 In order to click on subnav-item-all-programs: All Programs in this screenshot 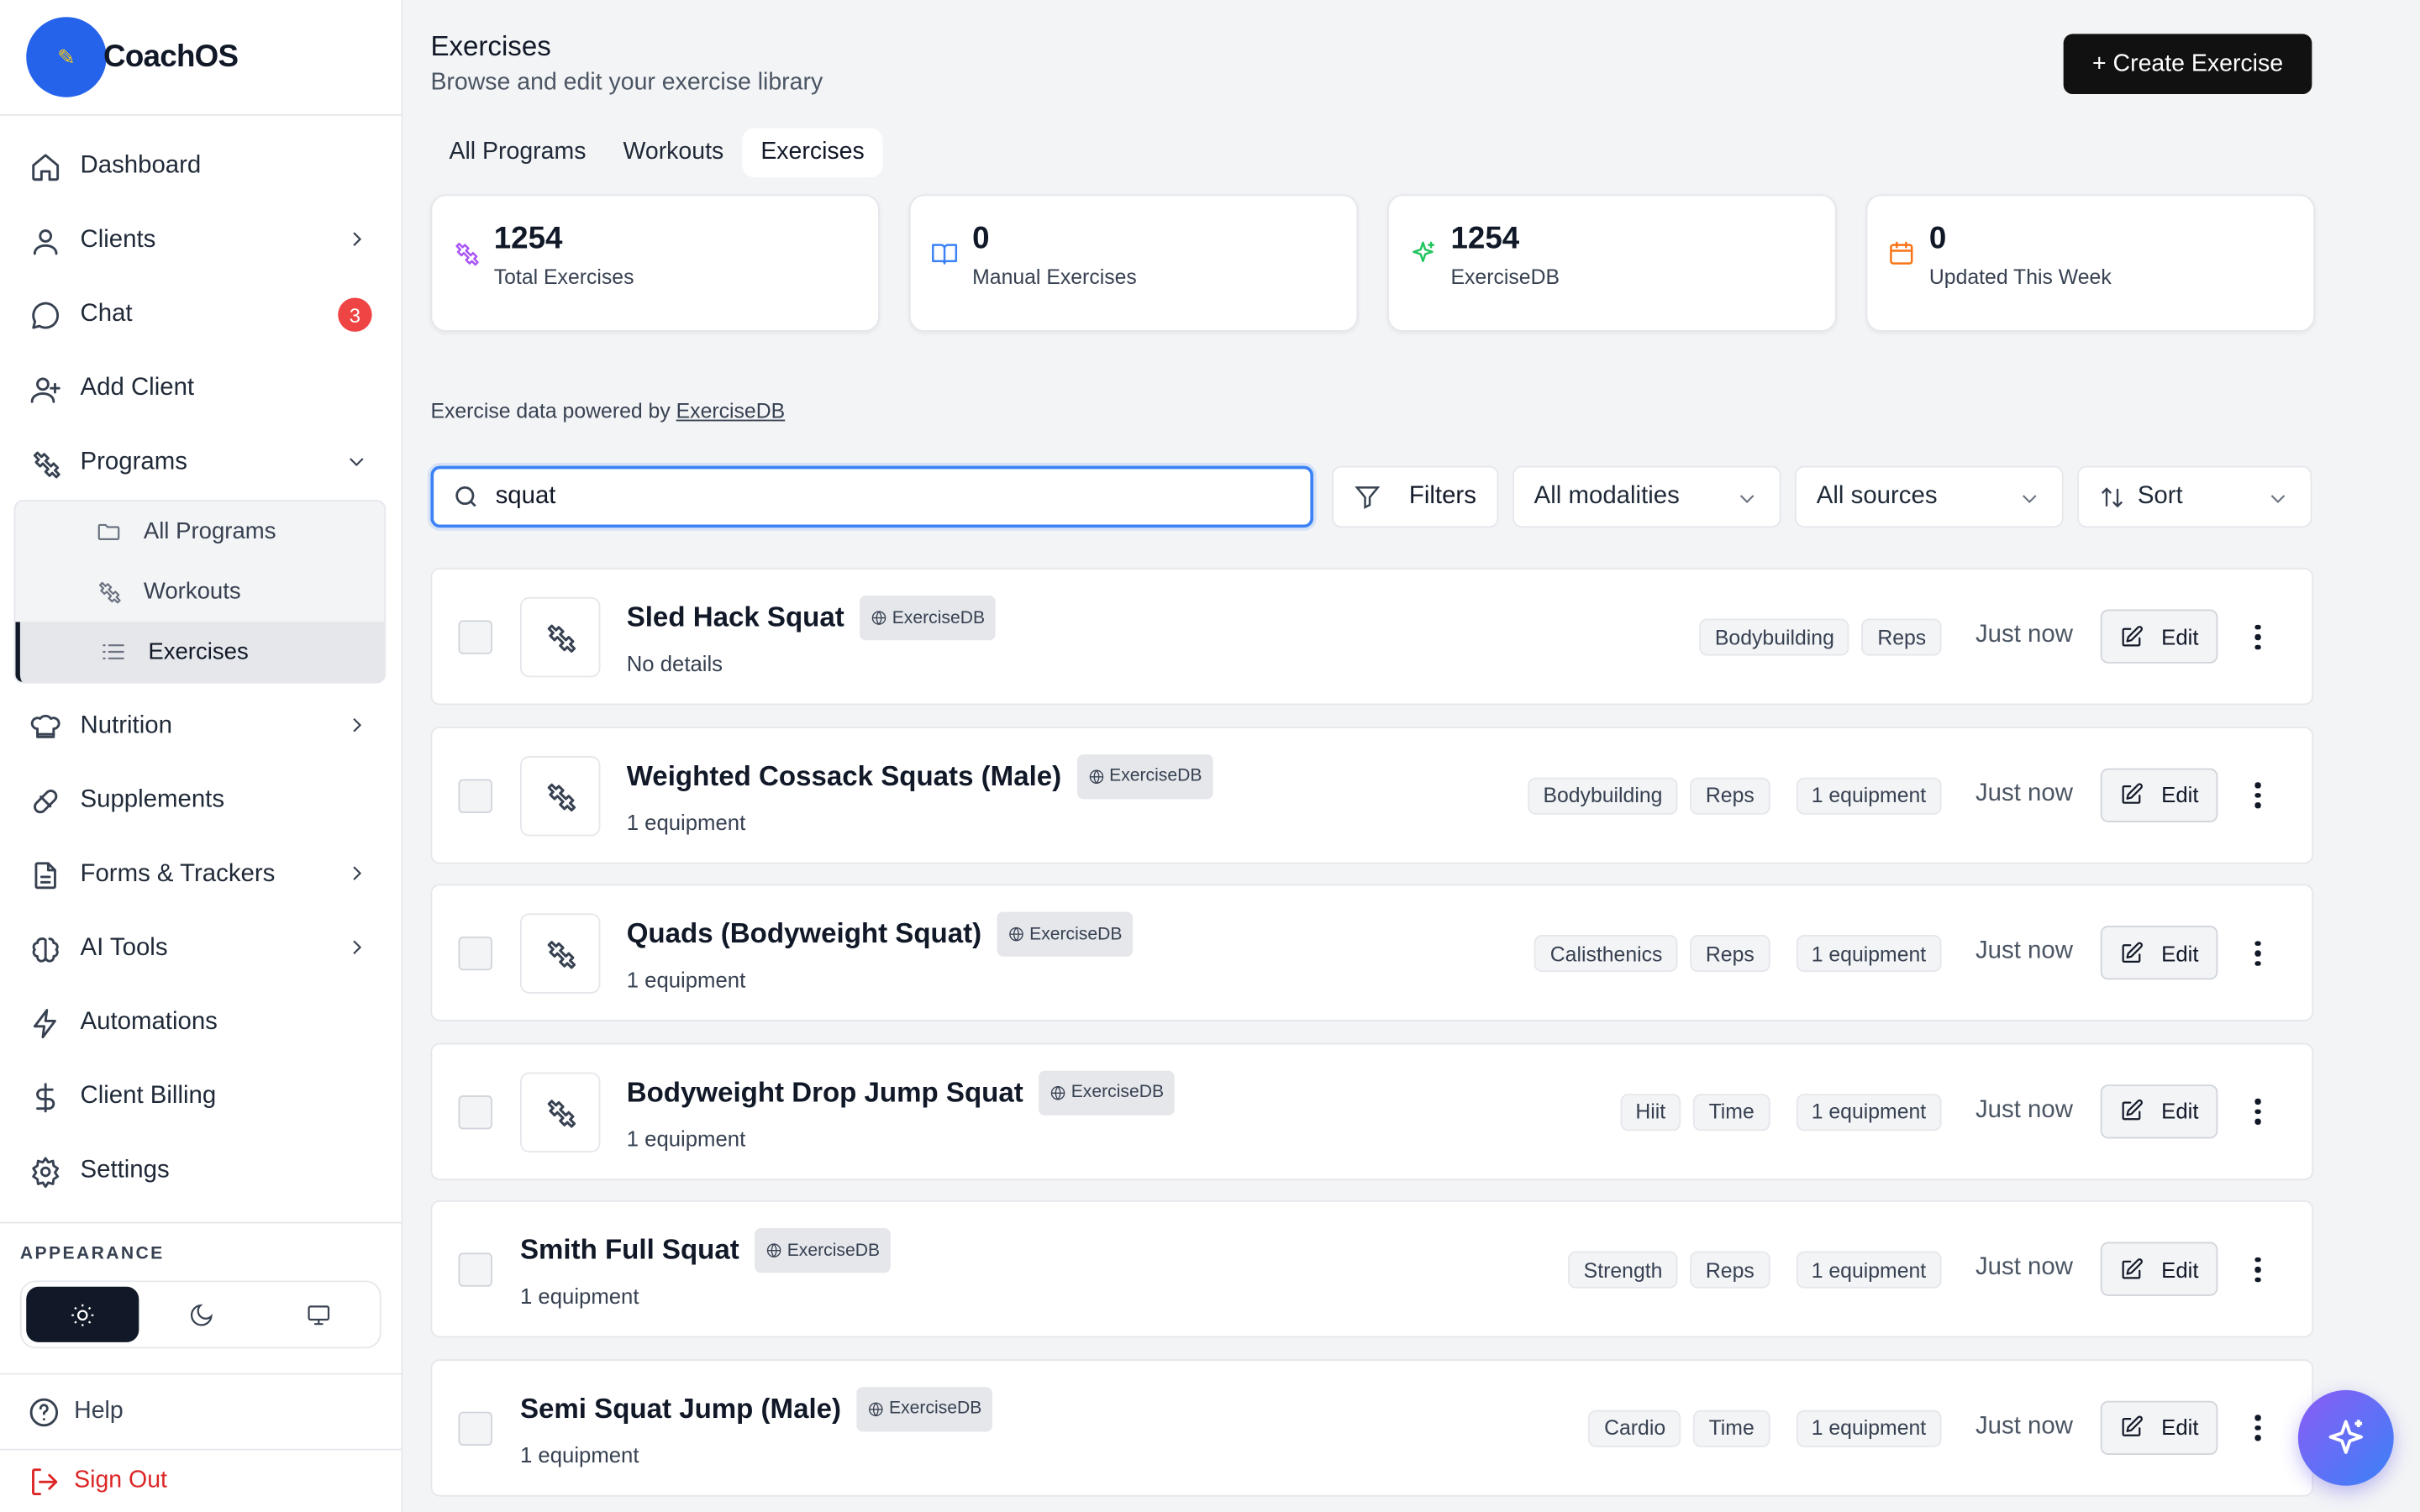, I will do `click(199, 531)`.